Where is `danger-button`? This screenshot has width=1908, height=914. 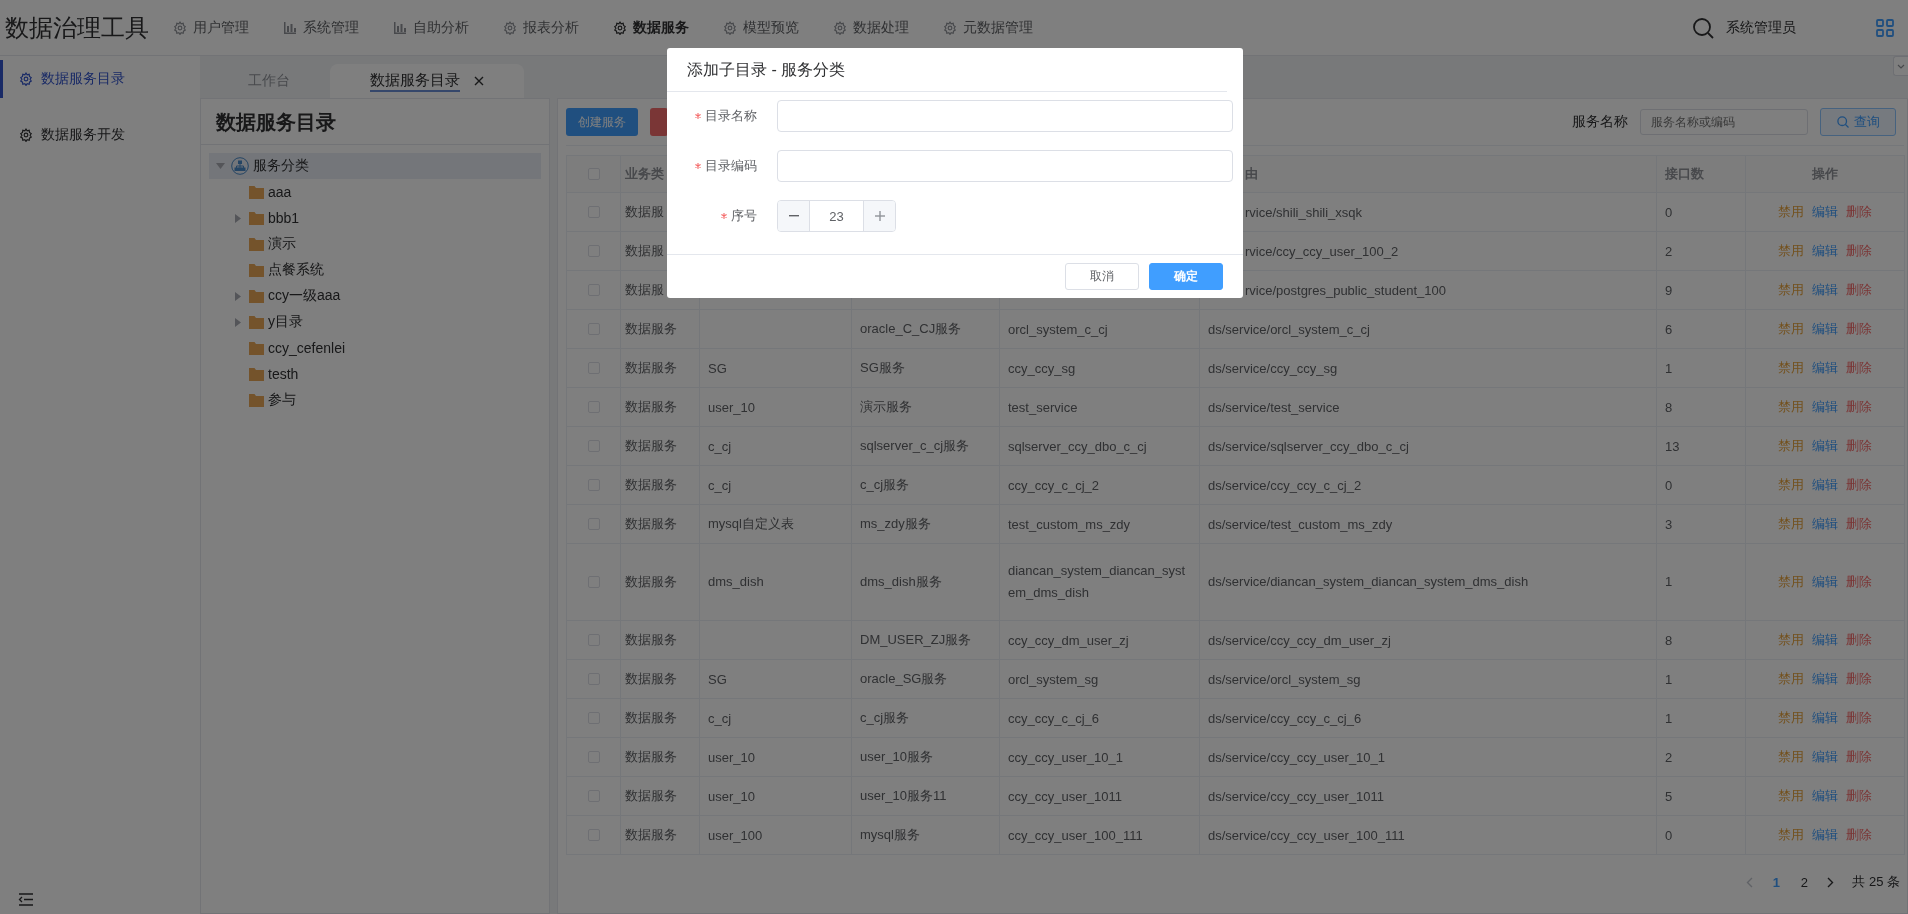
danger-button is located at coordinates (659, 122).